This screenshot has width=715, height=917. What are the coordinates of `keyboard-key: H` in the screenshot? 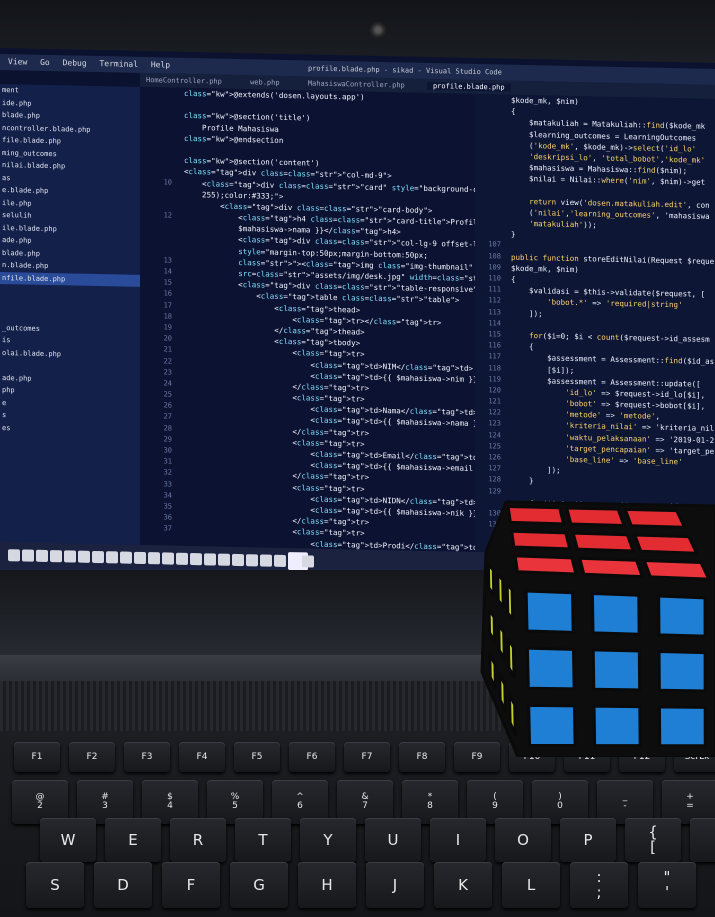 It's located at (327, 885).